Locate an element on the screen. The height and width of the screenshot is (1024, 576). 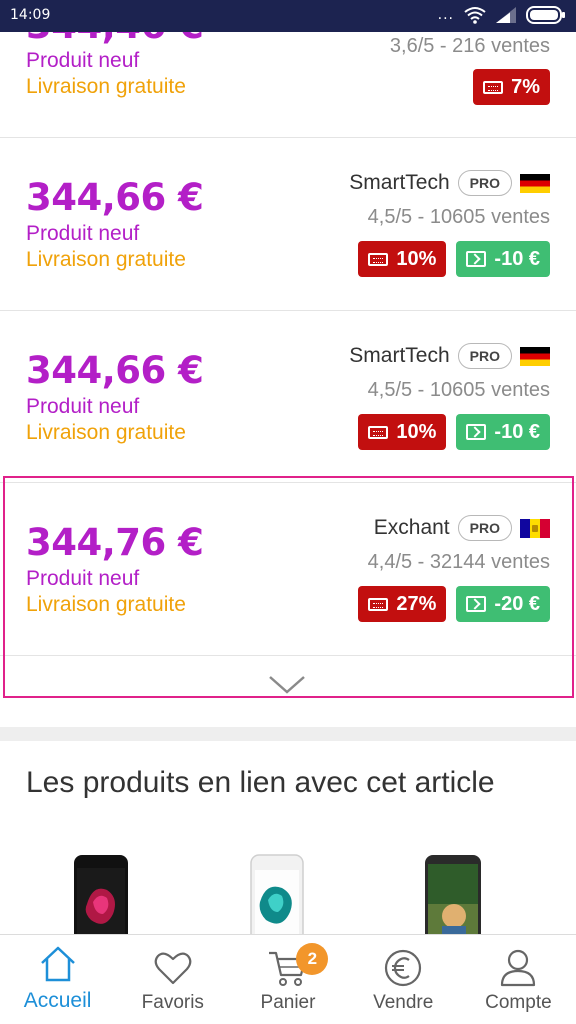
nav-label: Vendre is located at coordinates (403, 1002).